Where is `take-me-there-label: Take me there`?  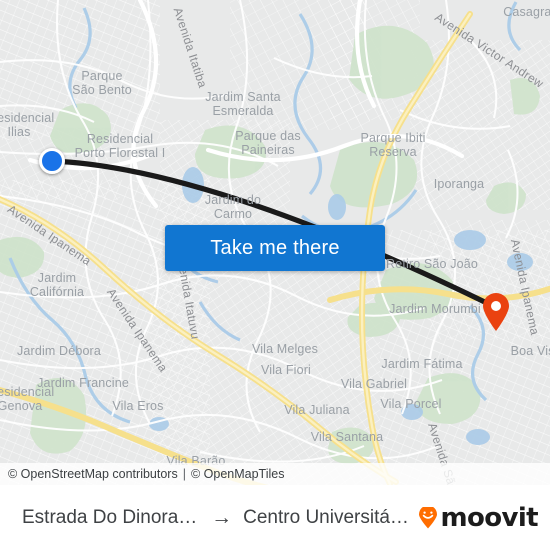 take-me-there-label: Take me there is located at coordinates (275, 247).